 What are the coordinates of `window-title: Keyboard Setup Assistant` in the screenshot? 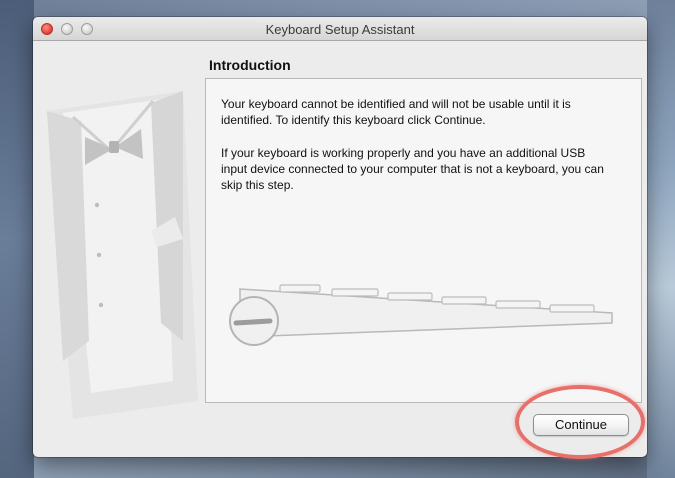 It's located at (340, 29).